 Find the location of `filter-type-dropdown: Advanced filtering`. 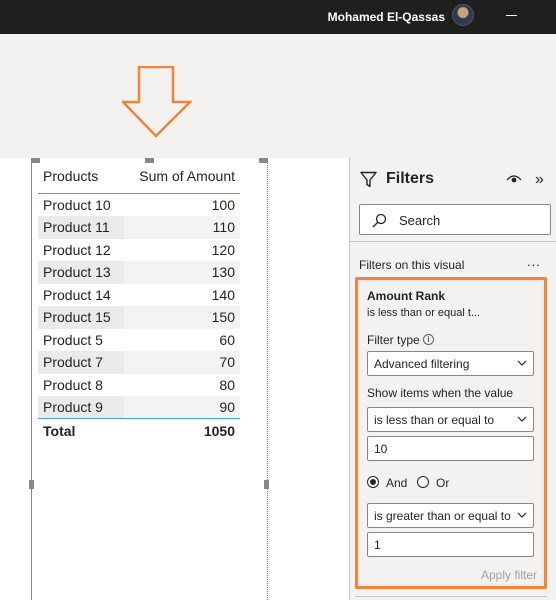

filter-type-dropdown: Advanced filtering is located at coordinates (450, 363).